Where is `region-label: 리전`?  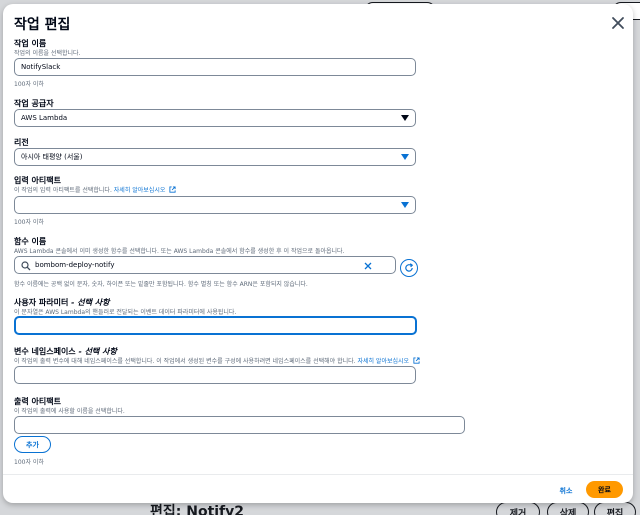 region-label: 리전 is located at coordinates (21, 142).